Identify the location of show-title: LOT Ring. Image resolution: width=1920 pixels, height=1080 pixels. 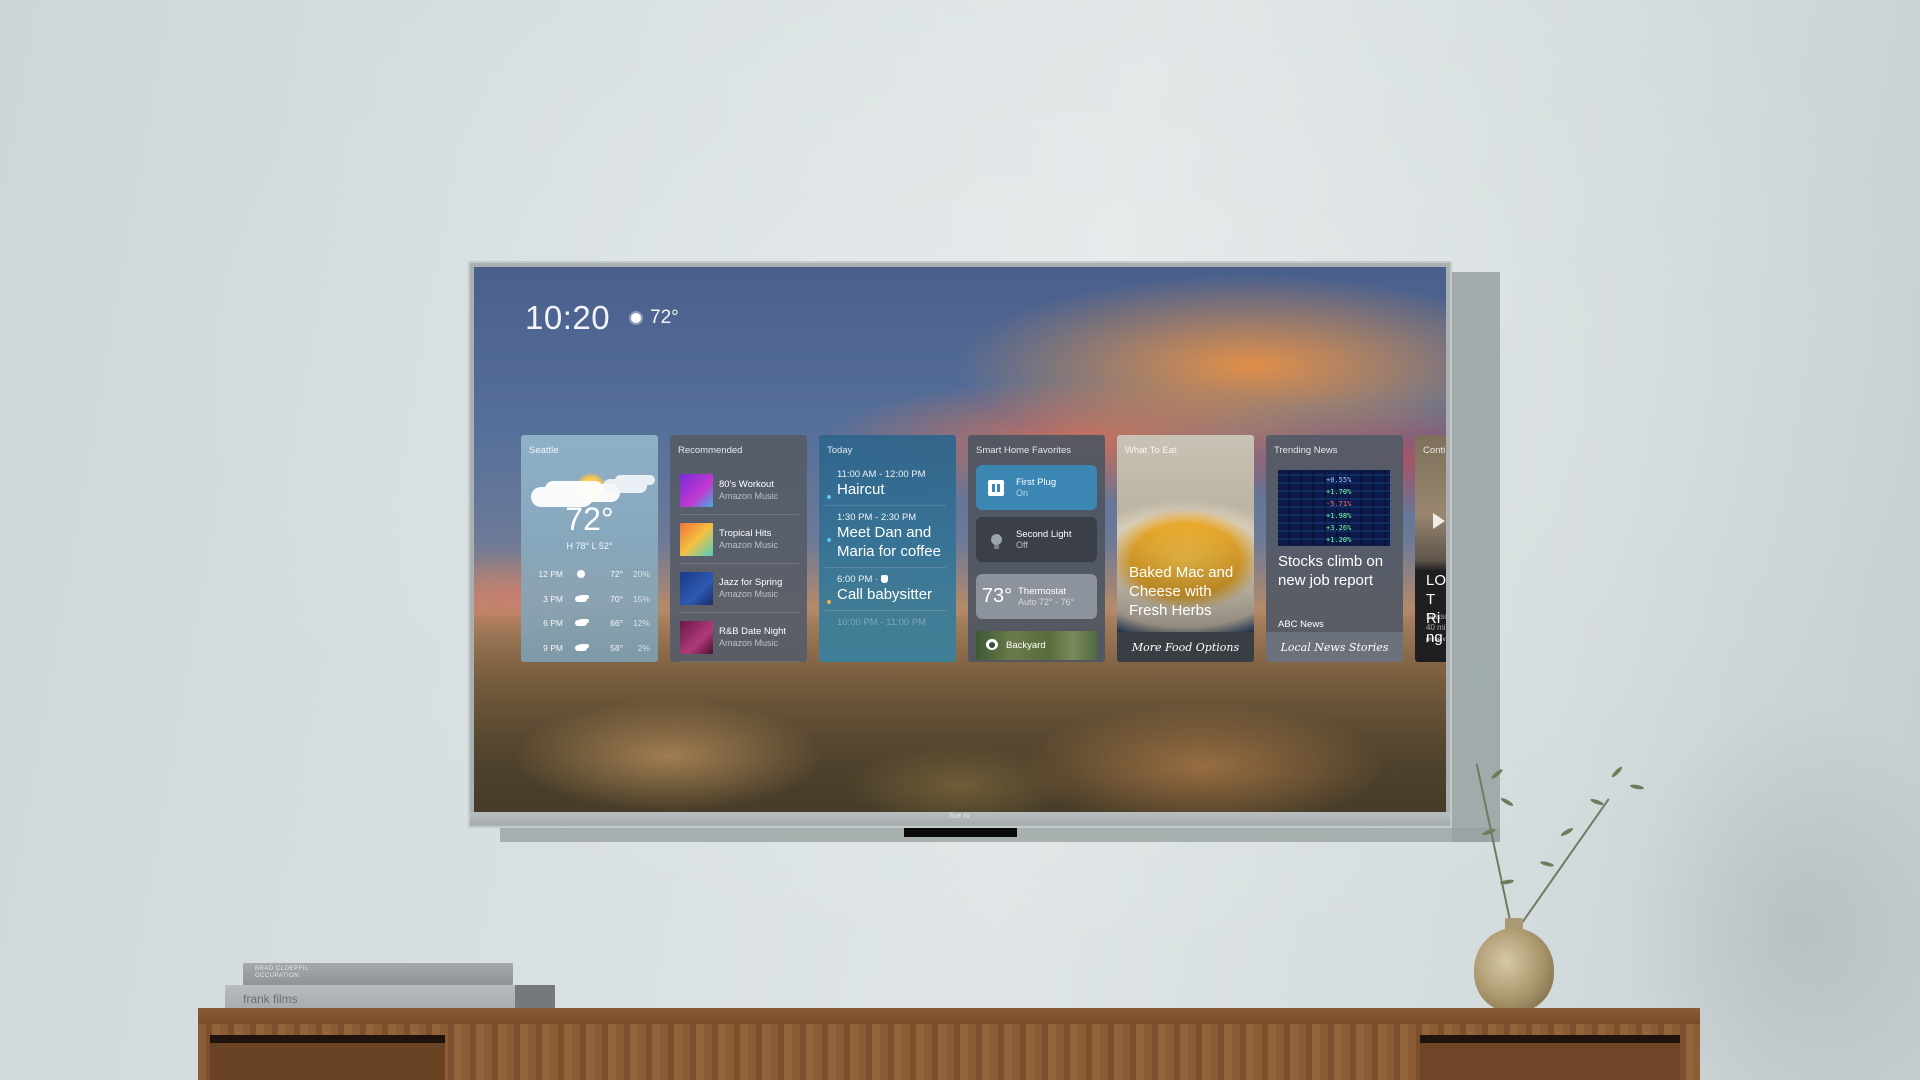
(1436, 609).